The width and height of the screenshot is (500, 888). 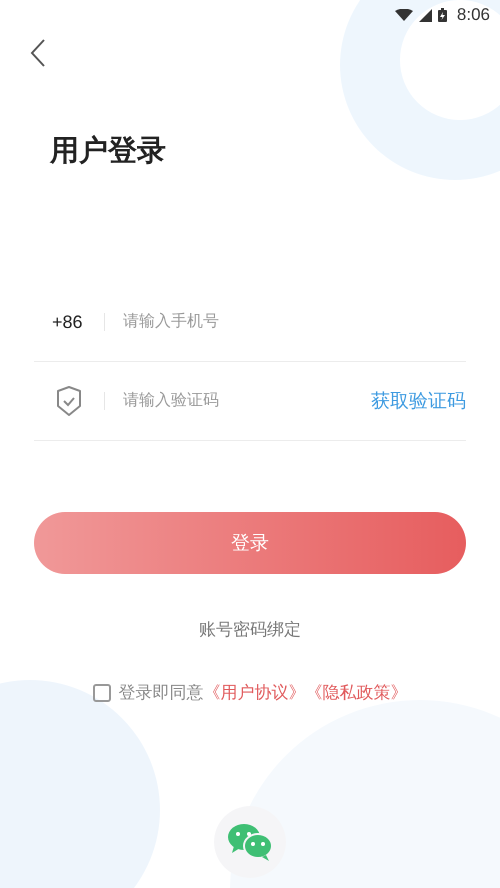 I want to click on policy-link: 《隐私政策》, so click(x=357, y=692).